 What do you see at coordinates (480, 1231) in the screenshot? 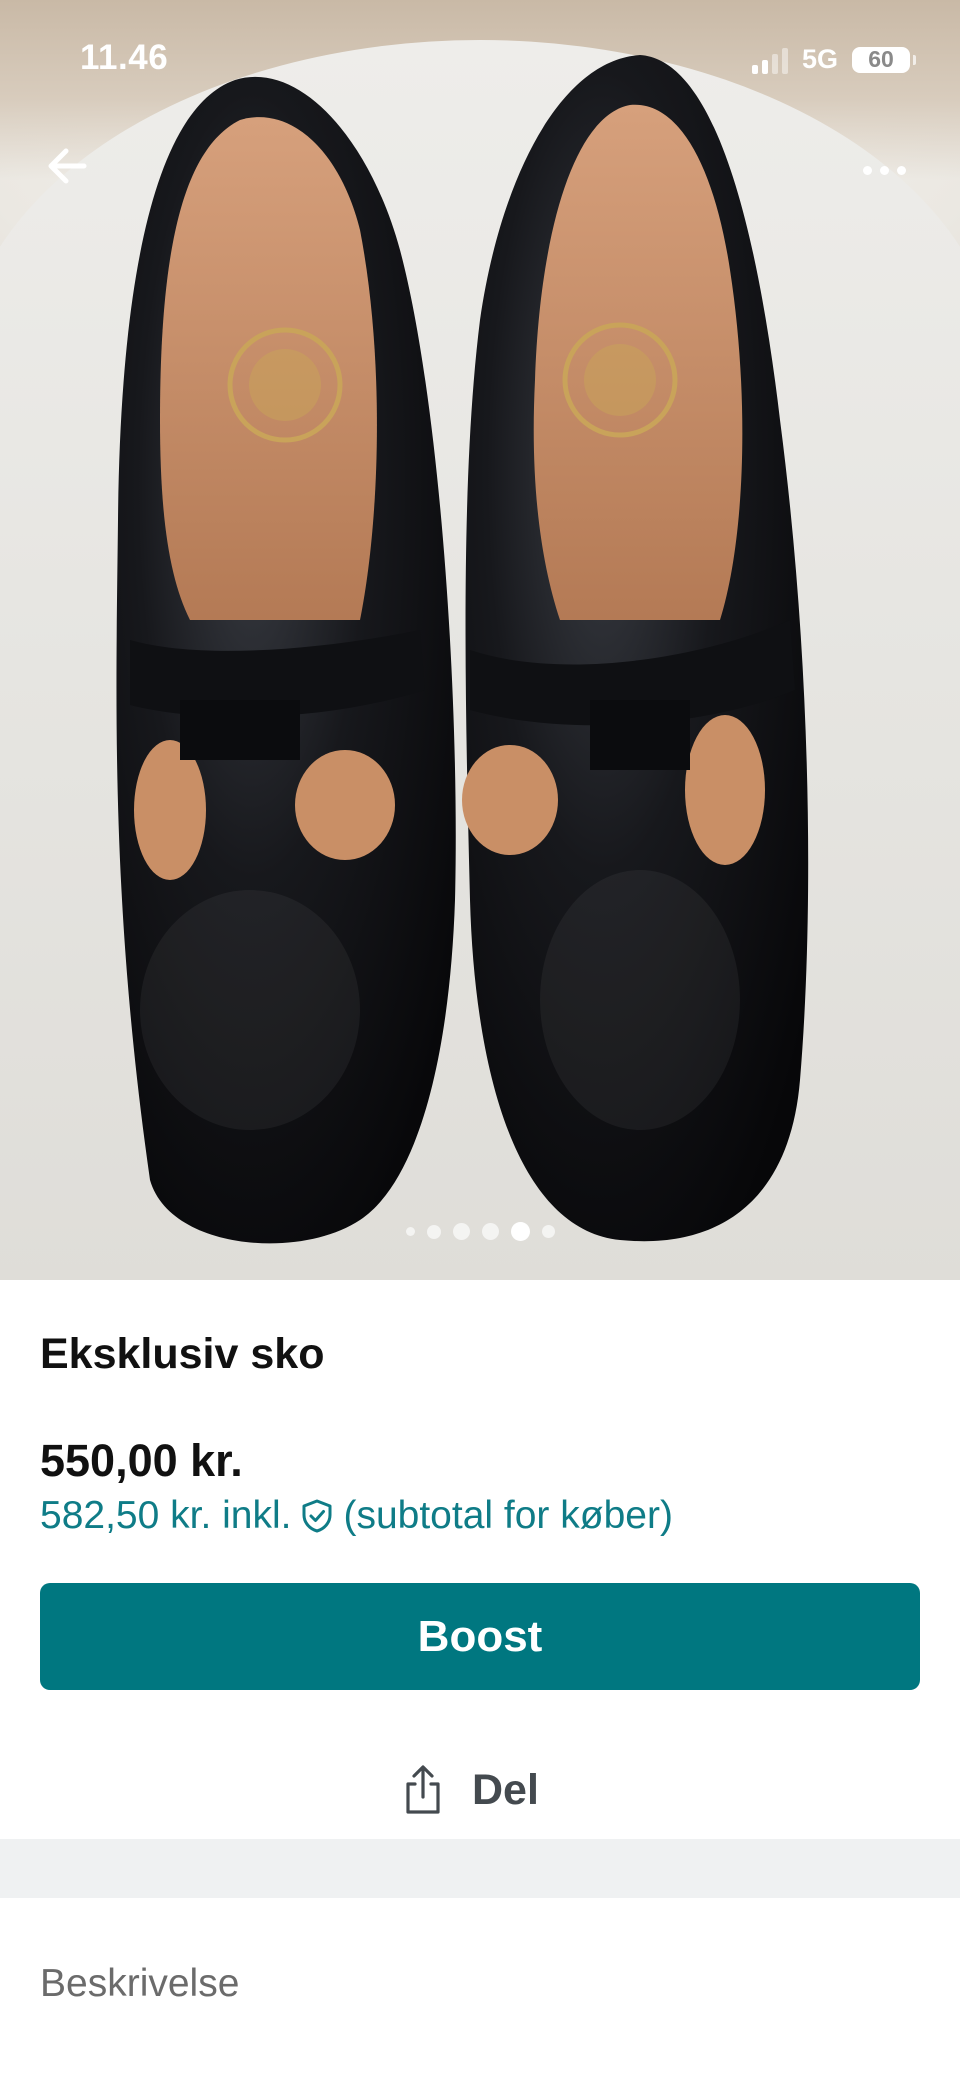
I see `gallery-page-indicator` at bounding box center [480, 1231].